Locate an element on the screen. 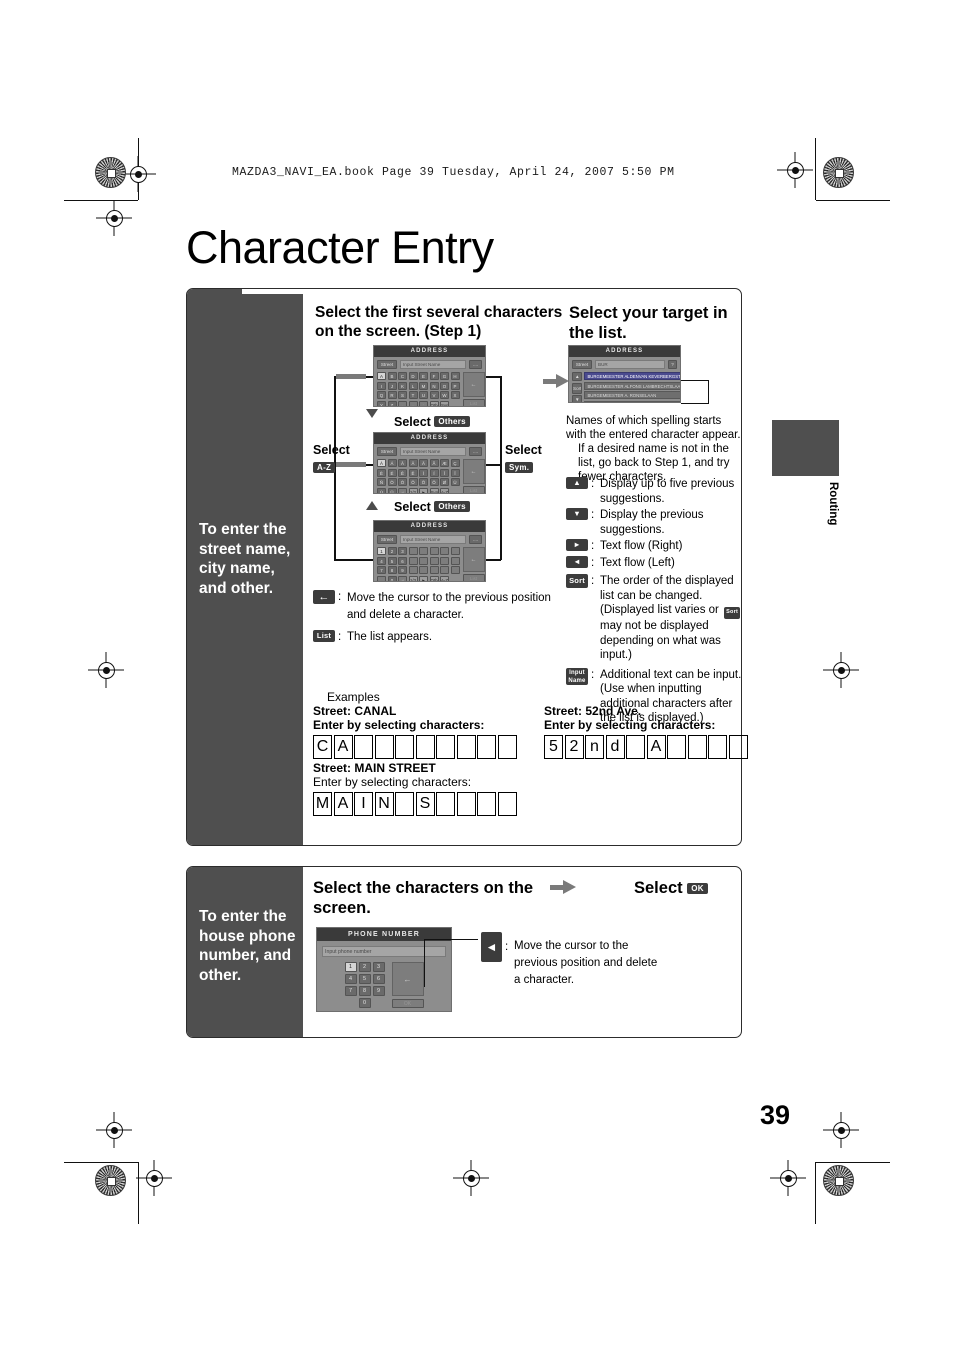 This screenshot has height=1351, width=954. navi-key: Ã is located at coordinates (413, 463).